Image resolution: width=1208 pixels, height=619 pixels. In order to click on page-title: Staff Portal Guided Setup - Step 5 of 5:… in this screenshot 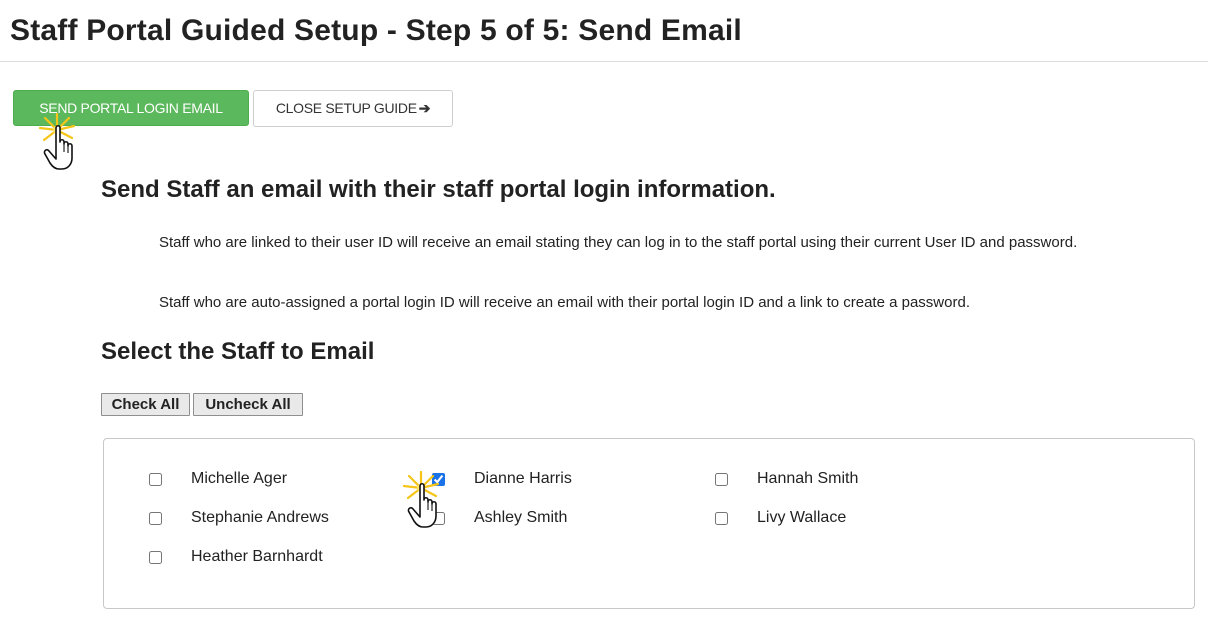, I will do `click(376, 30)`.